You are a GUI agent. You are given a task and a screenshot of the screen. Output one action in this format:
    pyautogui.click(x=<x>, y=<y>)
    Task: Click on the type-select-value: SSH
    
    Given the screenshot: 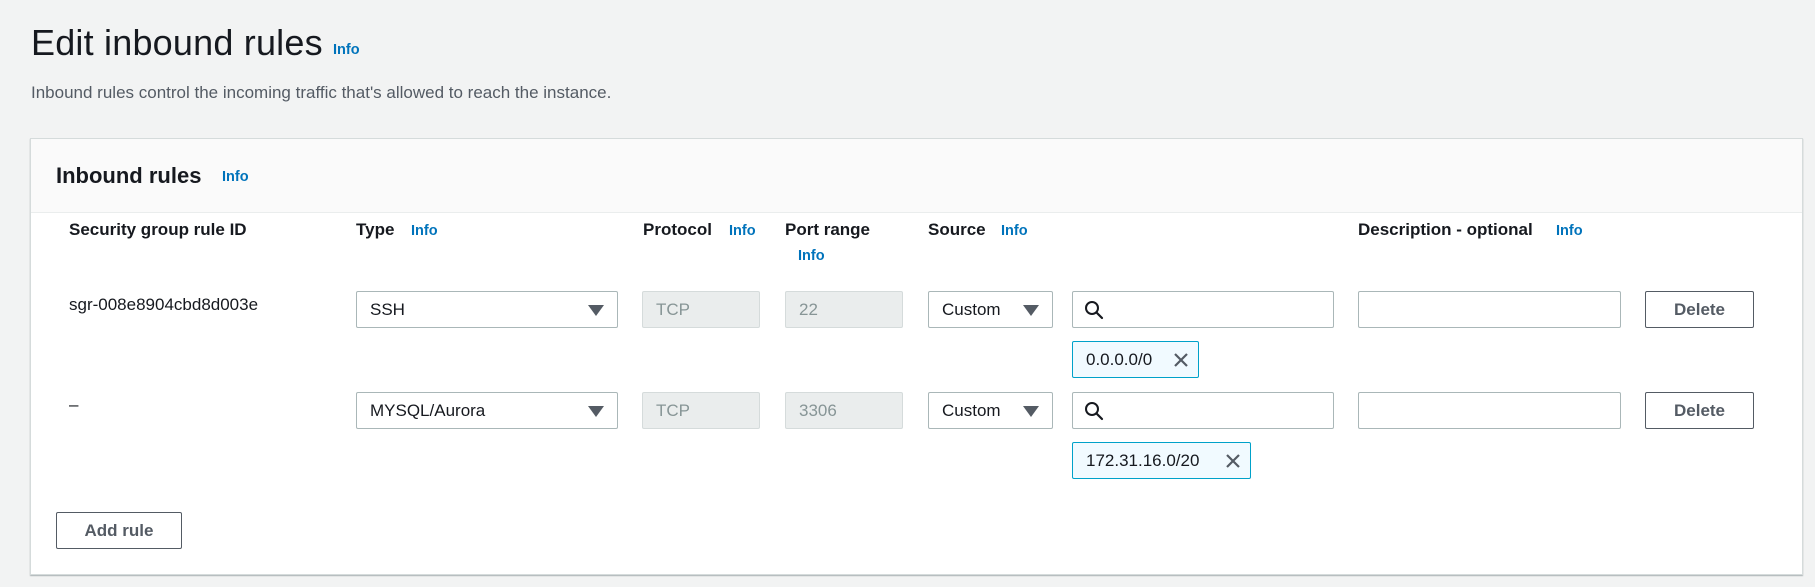 What is the action you would take?
    pyautogui.click(x=387, y=309)
    